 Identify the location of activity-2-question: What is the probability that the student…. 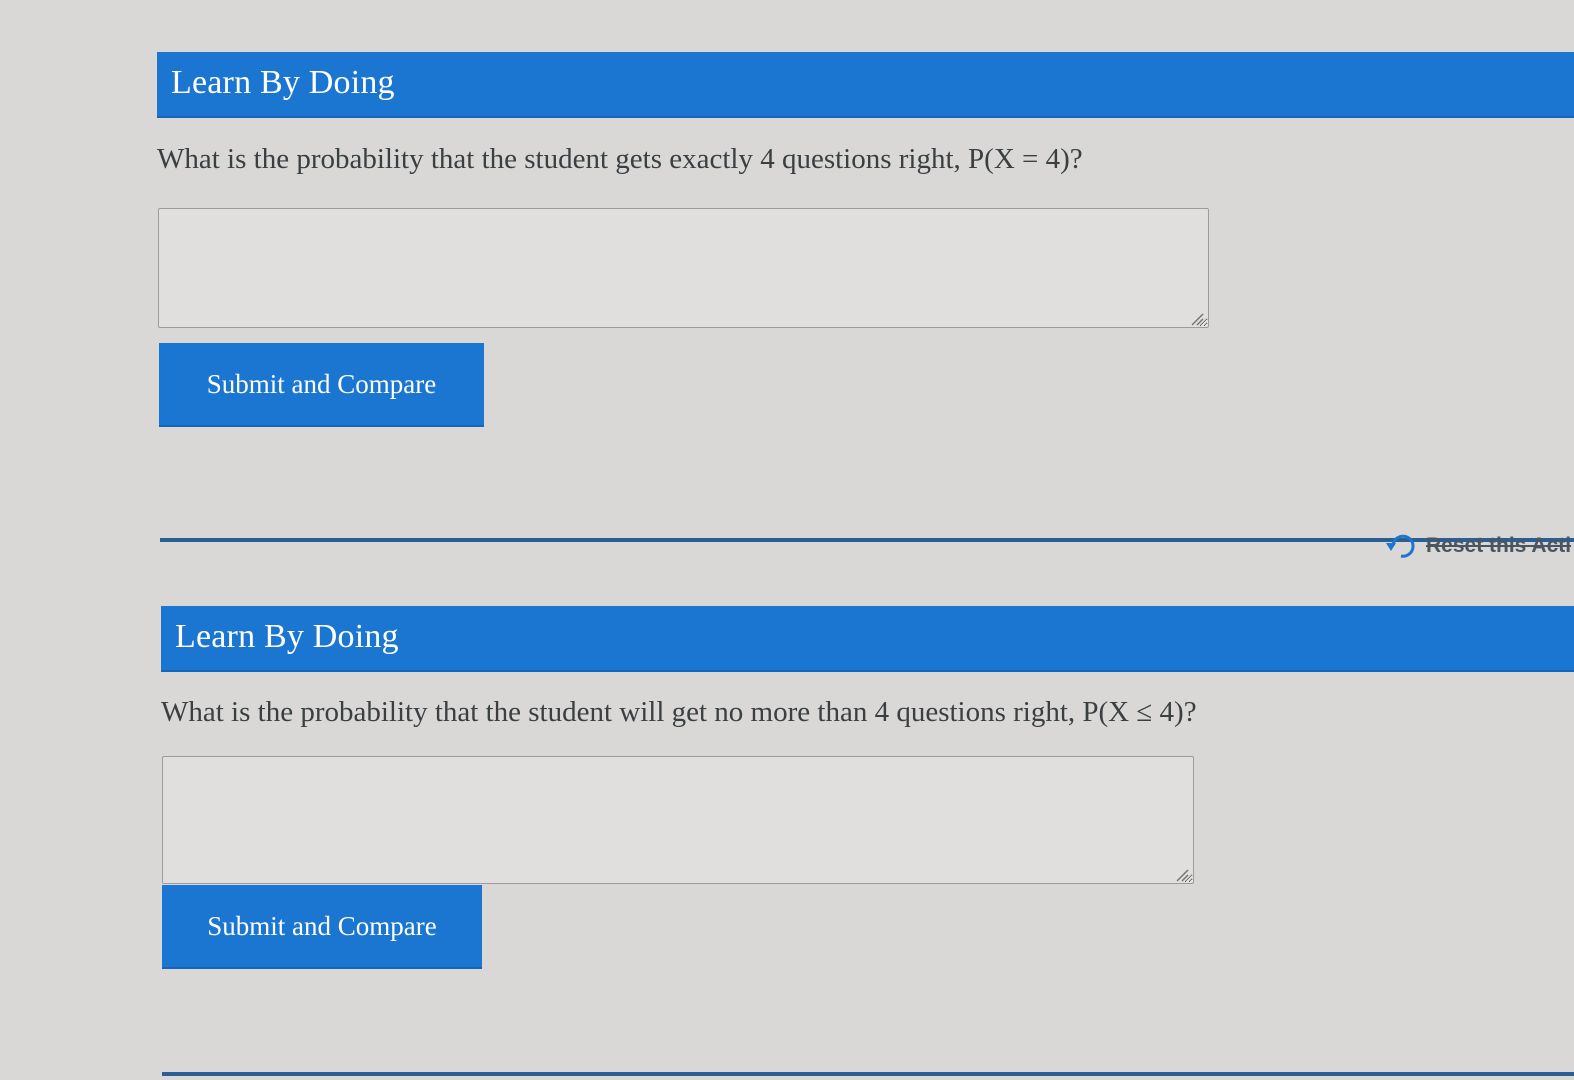
(679, 712).